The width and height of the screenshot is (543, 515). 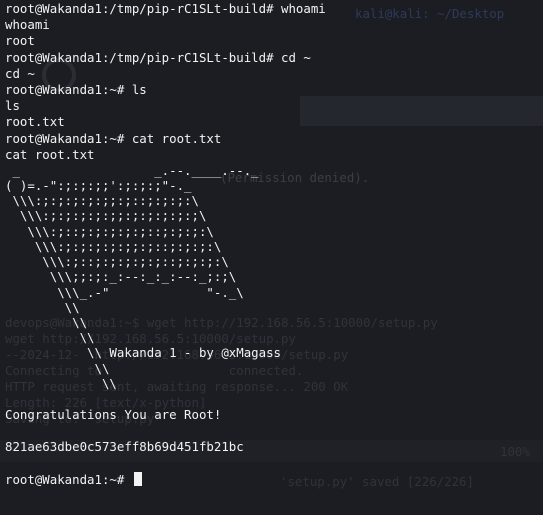 I want to click on terminal-line: cd ~, so click(x=20, y=73).